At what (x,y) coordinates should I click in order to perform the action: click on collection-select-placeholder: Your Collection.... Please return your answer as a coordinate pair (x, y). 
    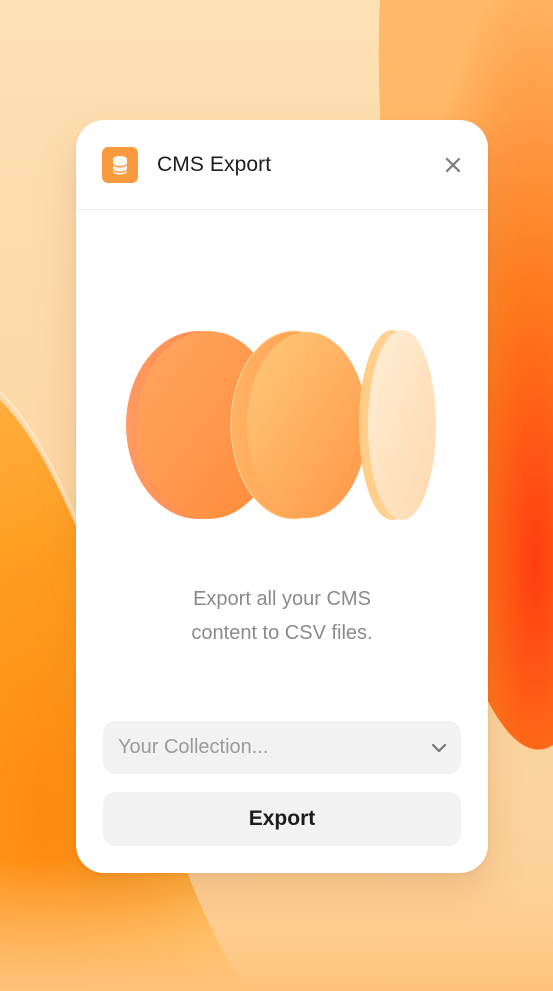
    Looking at the image, I should click on (193, 747).